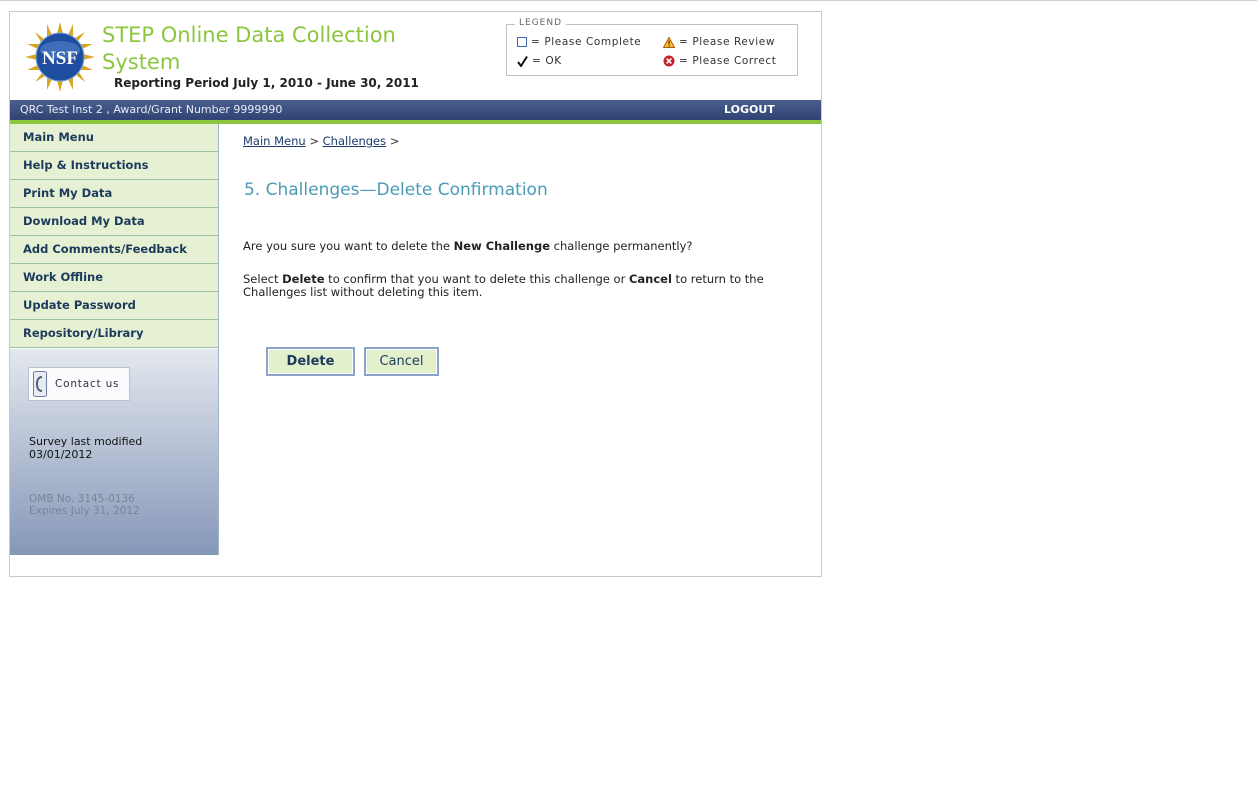 Image resolution: width=1257 pixels, height=797 pixels. I want to click on site-title: STEP Online Data Collection System, so click(249, 48).